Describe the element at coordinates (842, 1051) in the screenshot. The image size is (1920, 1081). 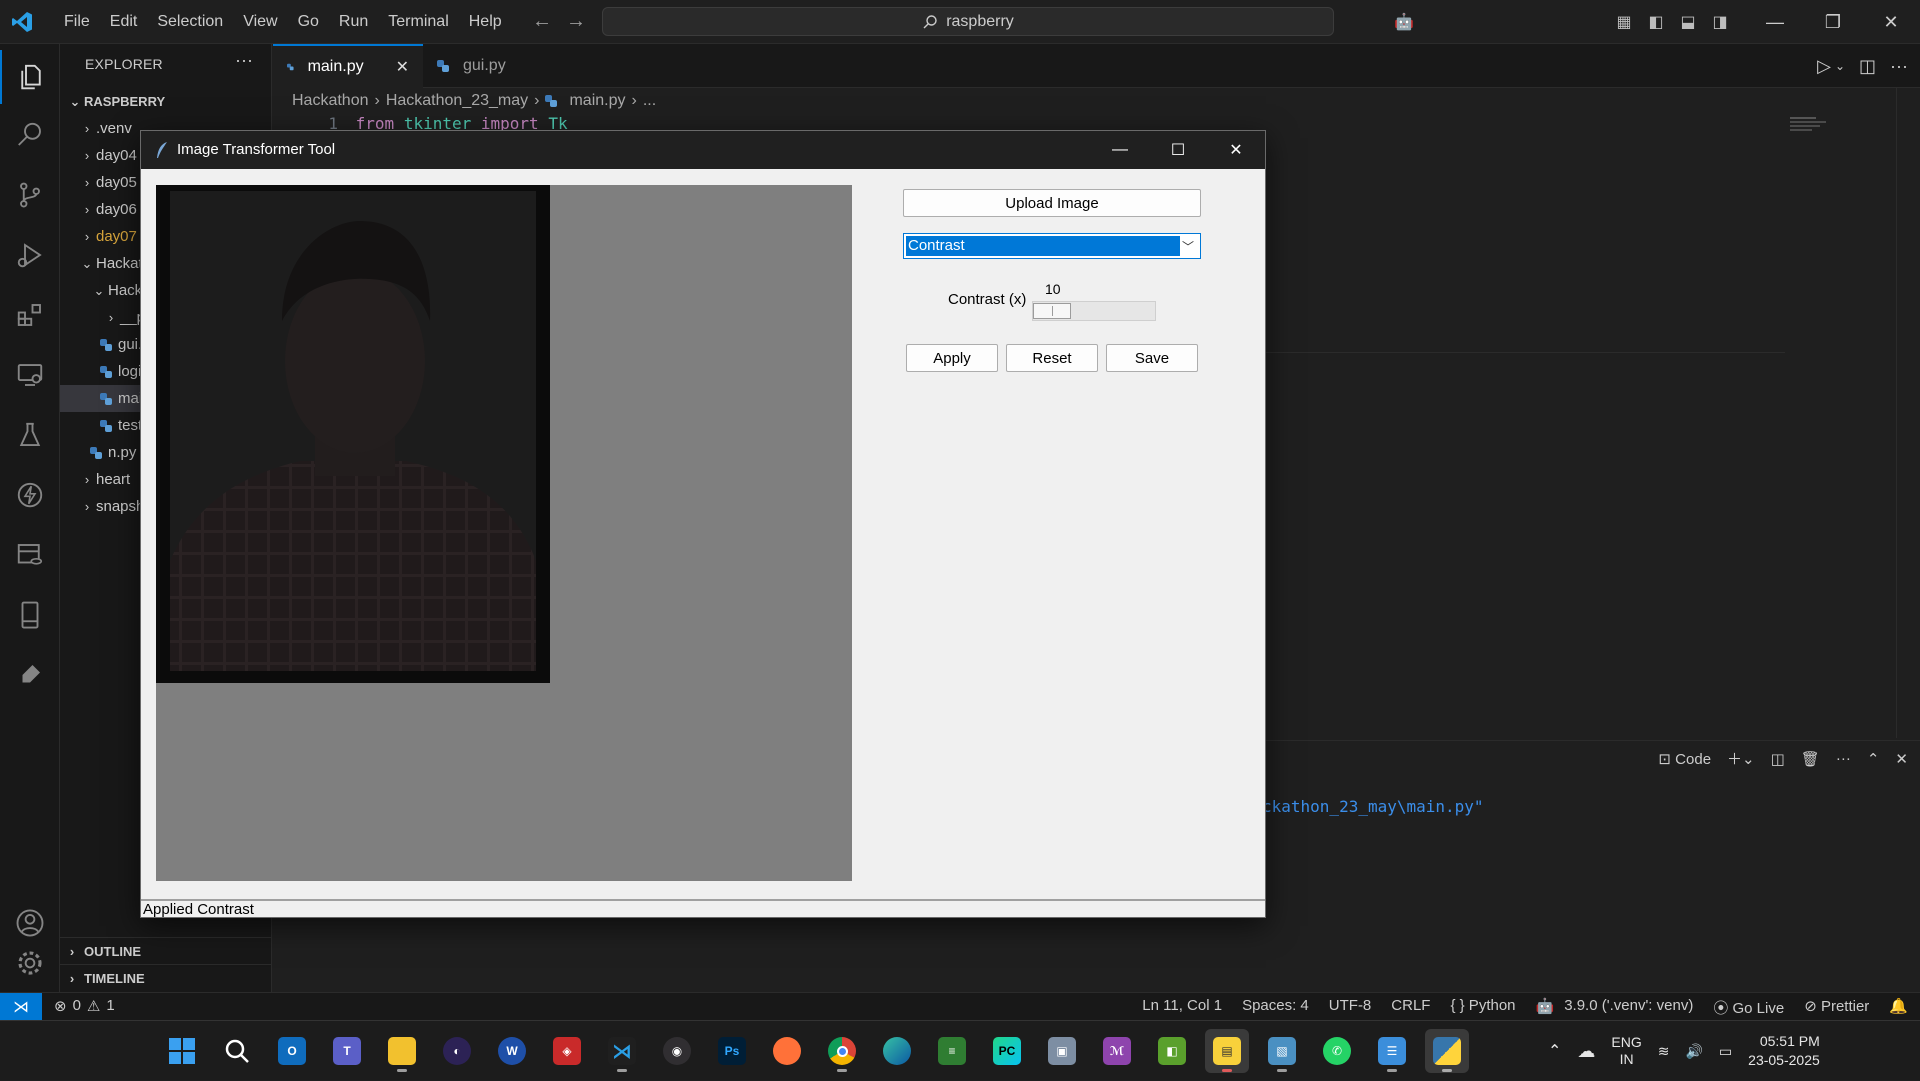
I see `chrome-icon` at that location.